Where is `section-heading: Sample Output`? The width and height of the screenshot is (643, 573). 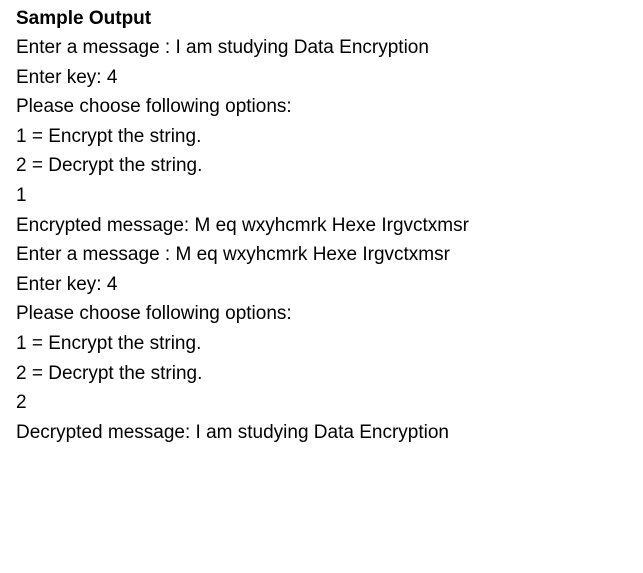
section-heading: Sample Output is located at coordinates (84, 18).